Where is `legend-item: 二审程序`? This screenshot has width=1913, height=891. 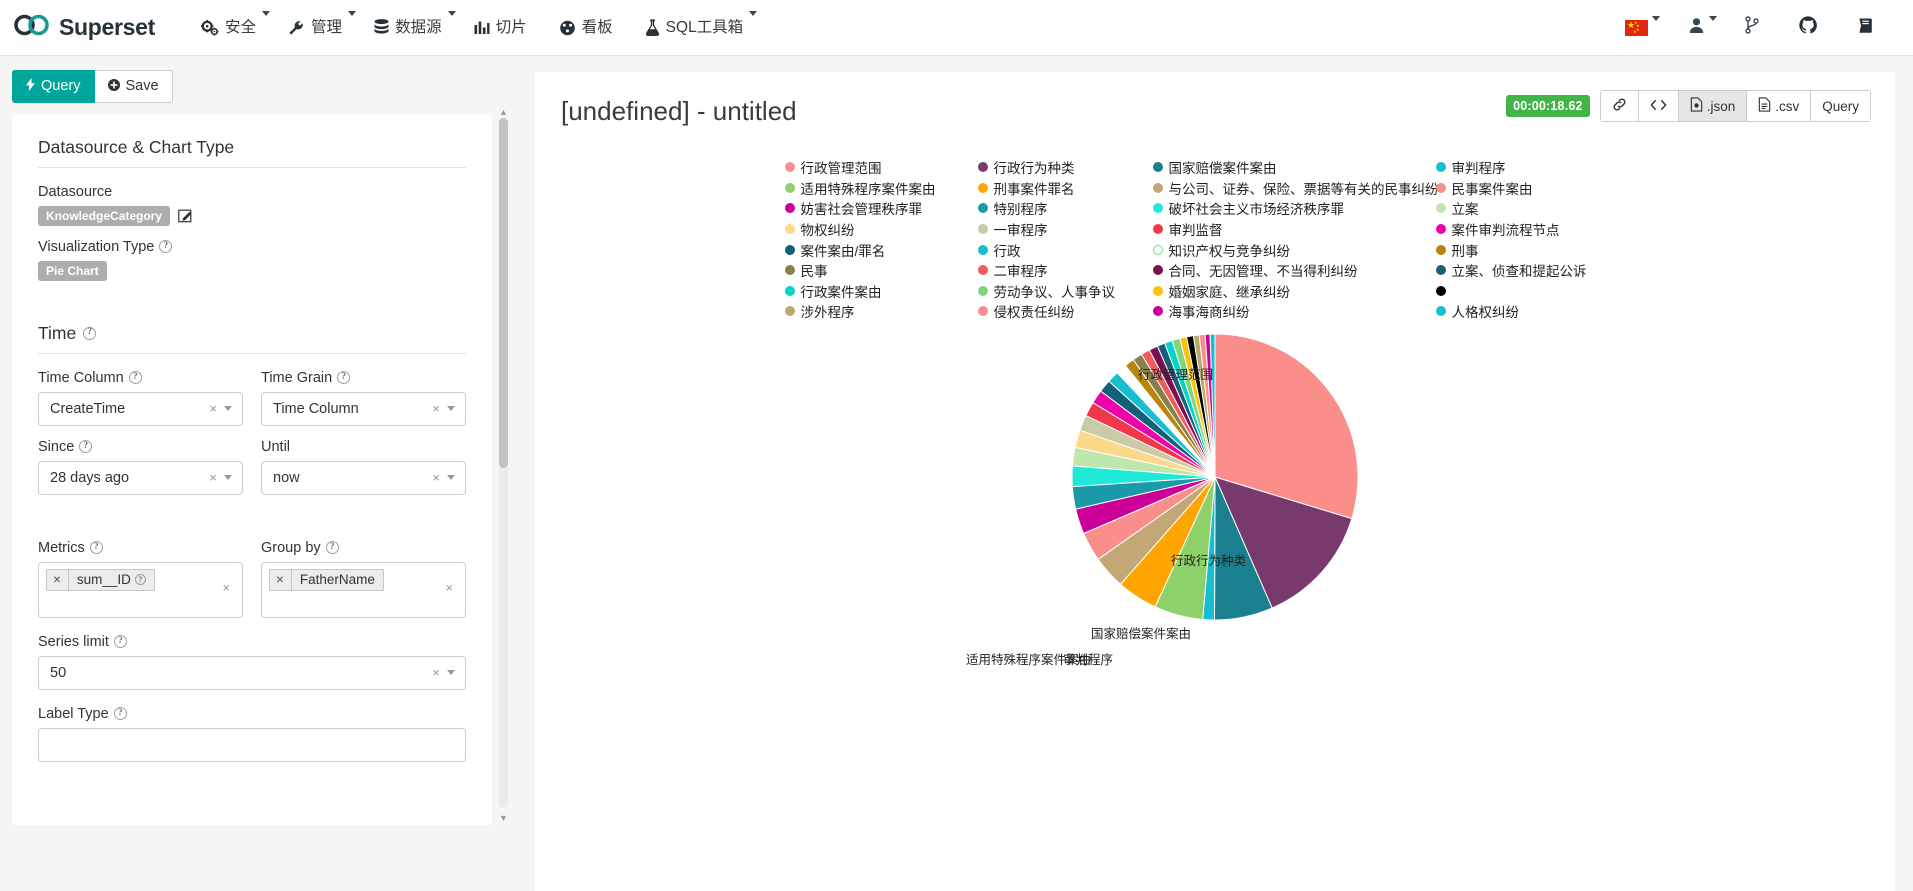 legend-item: 二审程序 is located at coordinates (1048, 270).